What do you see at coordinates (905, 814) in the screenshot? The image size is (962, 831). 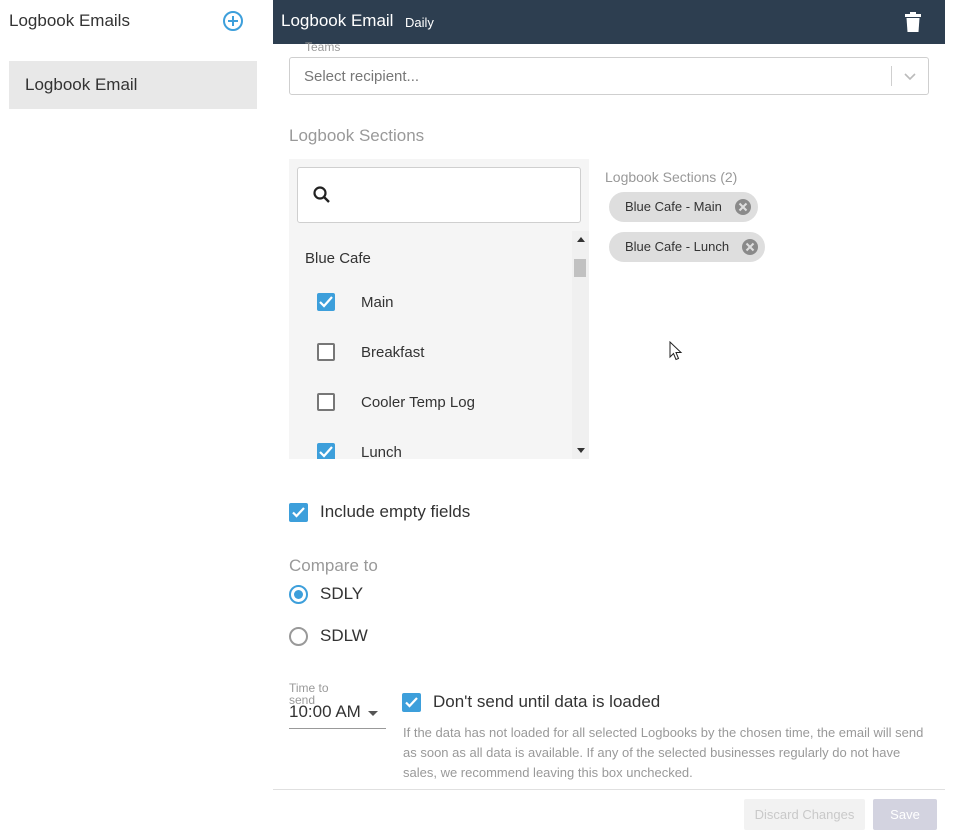 I see `save-button: Save` at bounding box center [905, 814].